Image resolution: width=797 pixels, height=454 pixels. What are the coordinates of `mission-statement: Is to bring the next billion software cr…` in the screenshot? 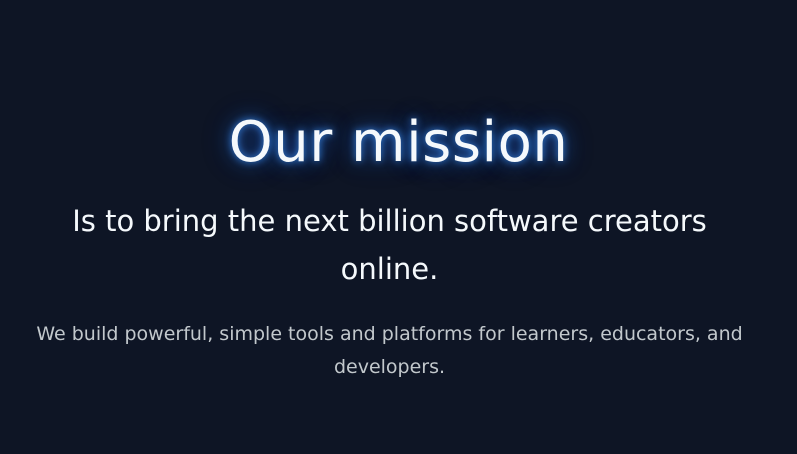 It's located at (389, 245).